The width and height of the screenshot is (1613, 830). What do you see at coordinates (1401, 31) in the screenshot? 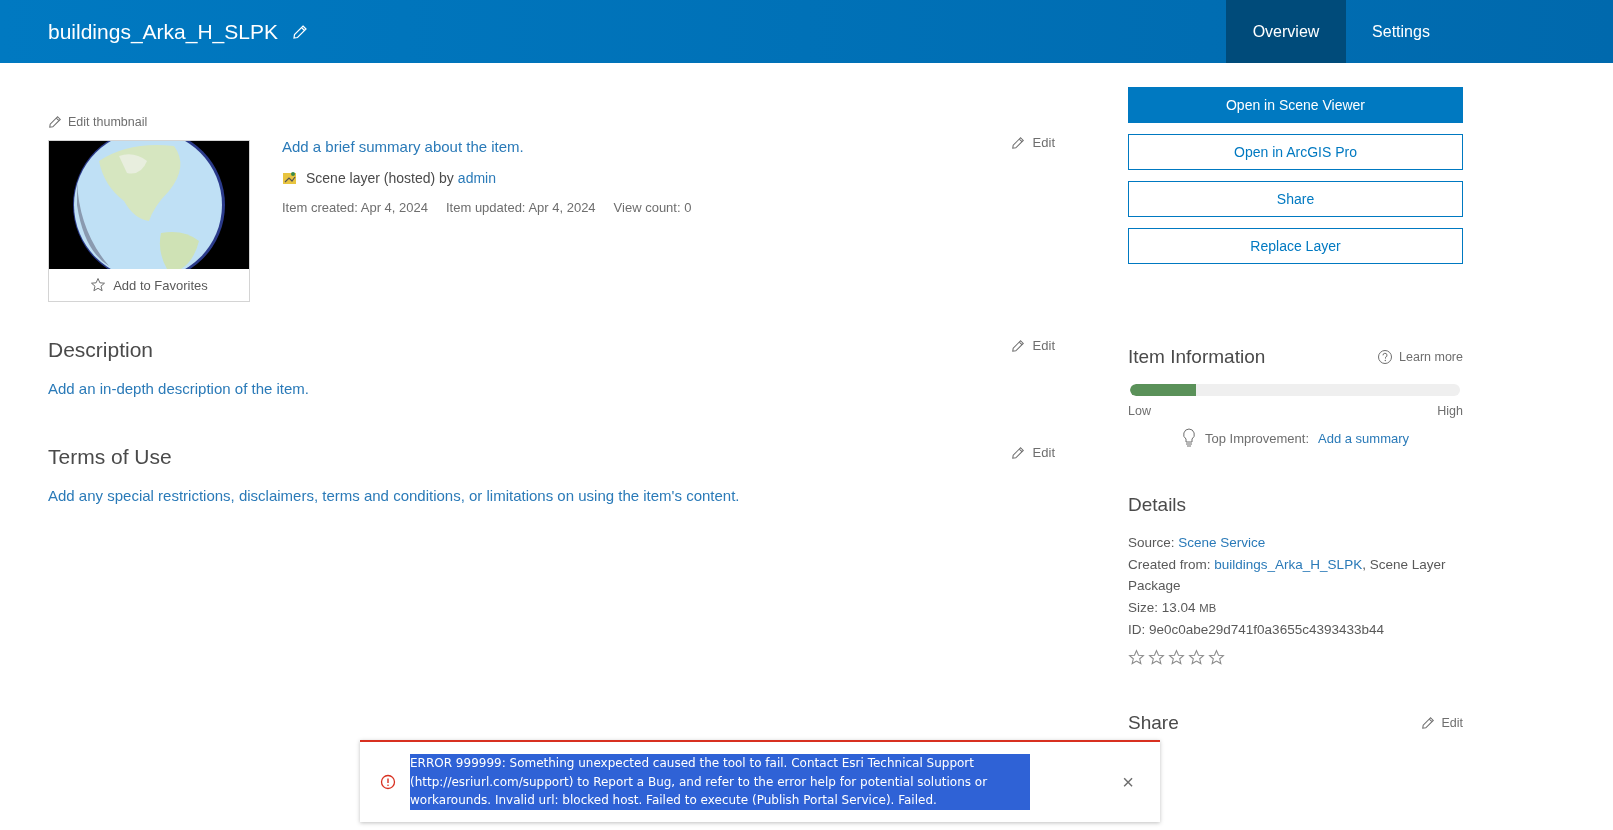
I see `tab: Settings` at bounding box center [1401, 31].